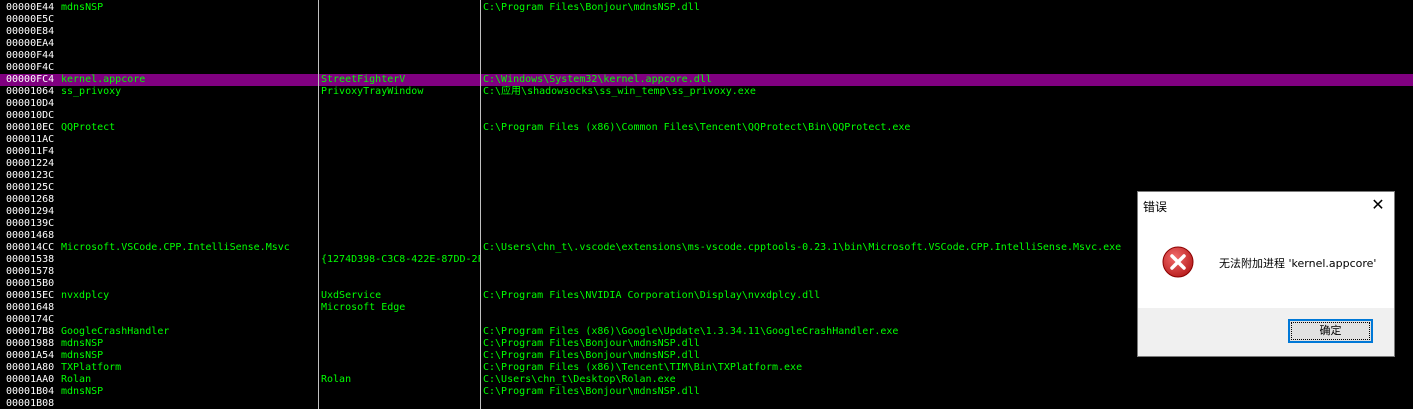 The height and width of the screenshot is (409, 1413). I want to click on error-dialog: 错误 ✕ 无法附加进程 'kernel.appcore' 确定, so click(1266, 274).